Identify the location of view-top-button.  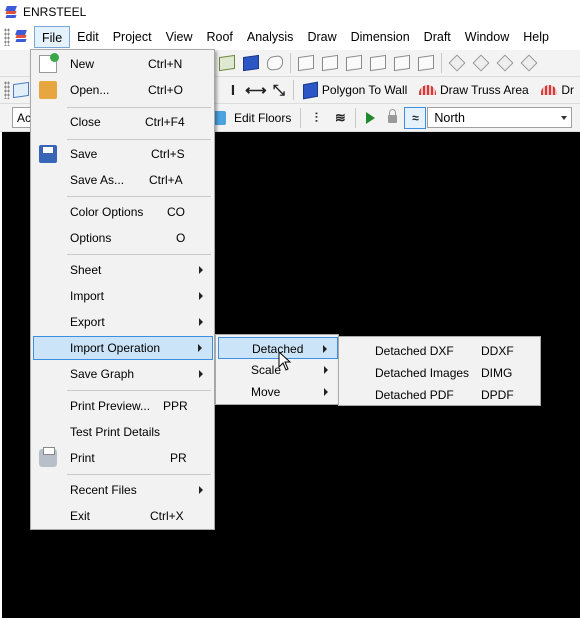
(402, 63).